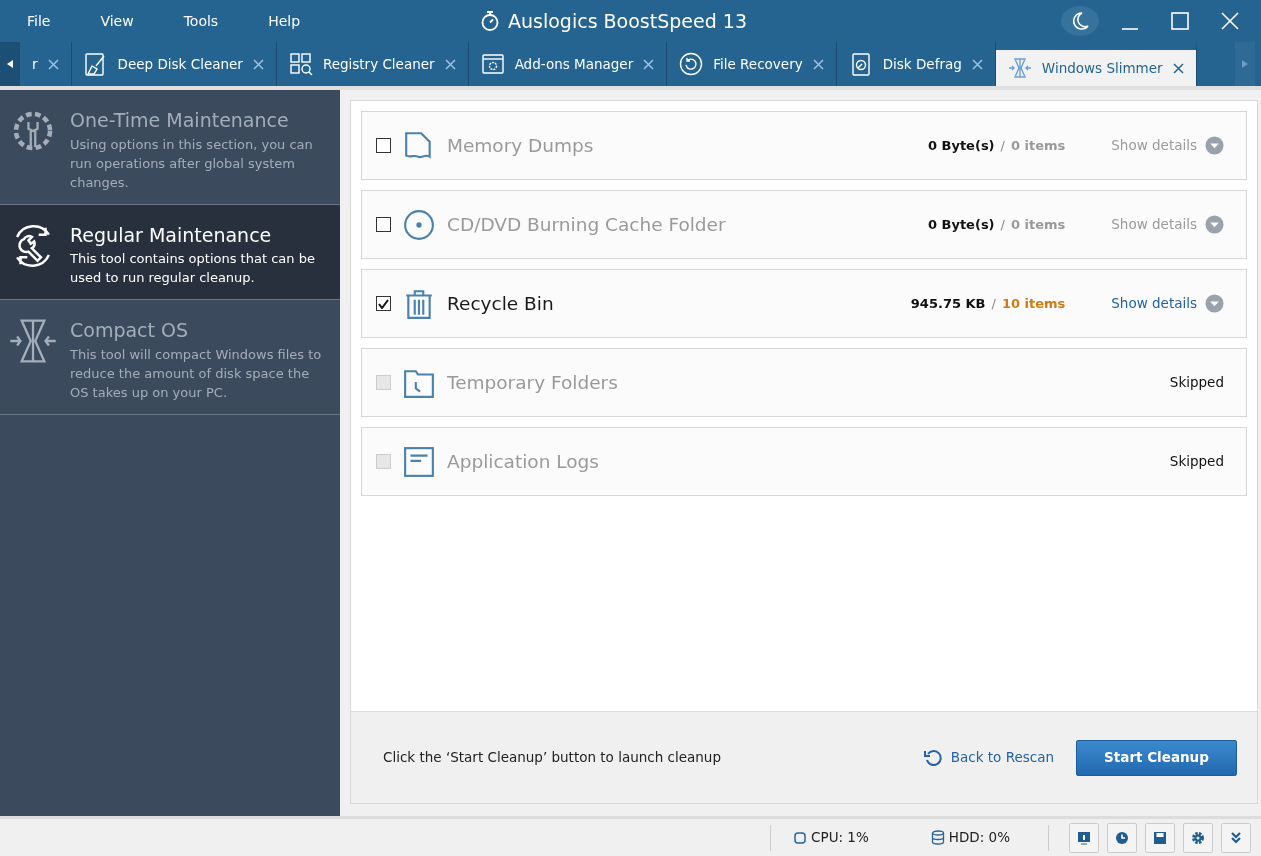 The image size is (1261, 856). What do you see at coordinates (520, 145) in the screenshot?
I see `item-name: Memory Dumps` at bounding box center [520, 145].